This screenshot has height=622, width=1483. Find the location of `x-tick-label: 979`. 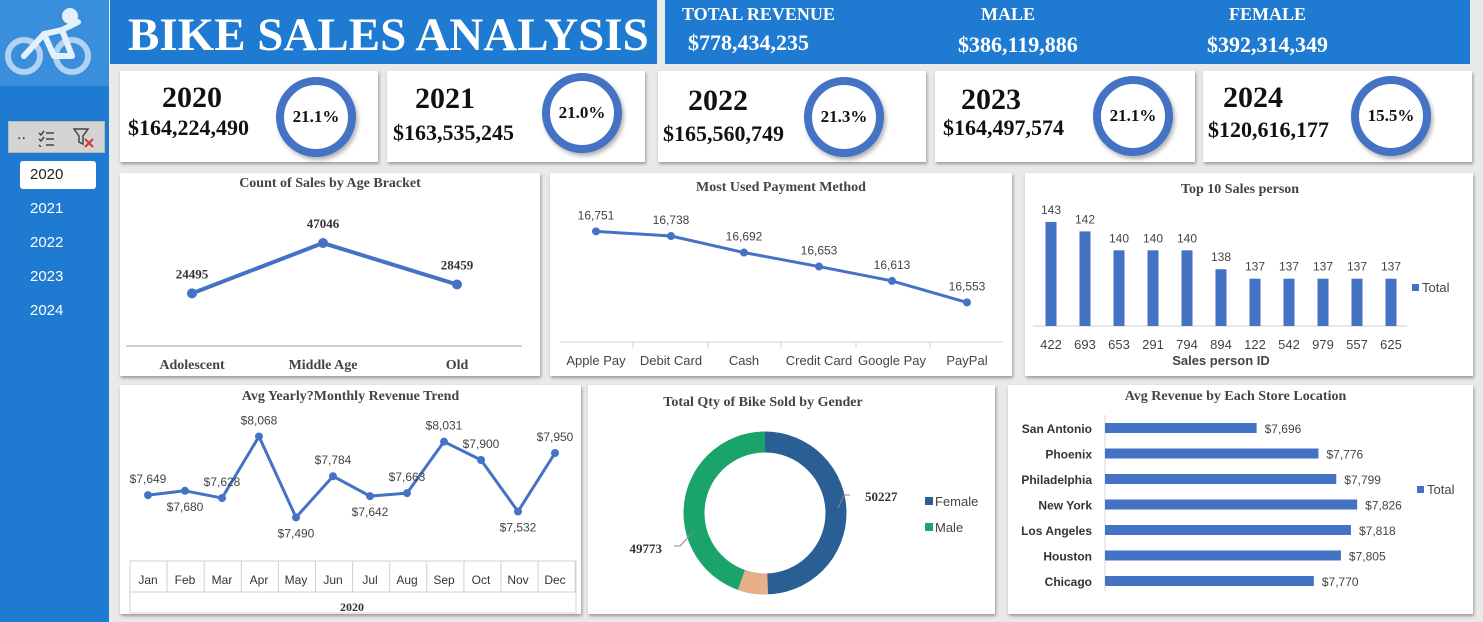

x-tick-label: 979 is located at coordinates (1323, 344).